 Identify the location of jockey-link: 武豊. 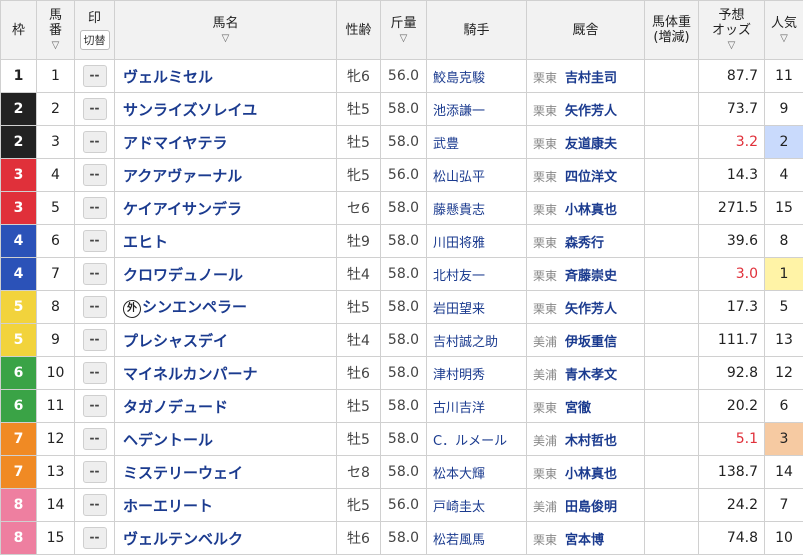
(446, 144).